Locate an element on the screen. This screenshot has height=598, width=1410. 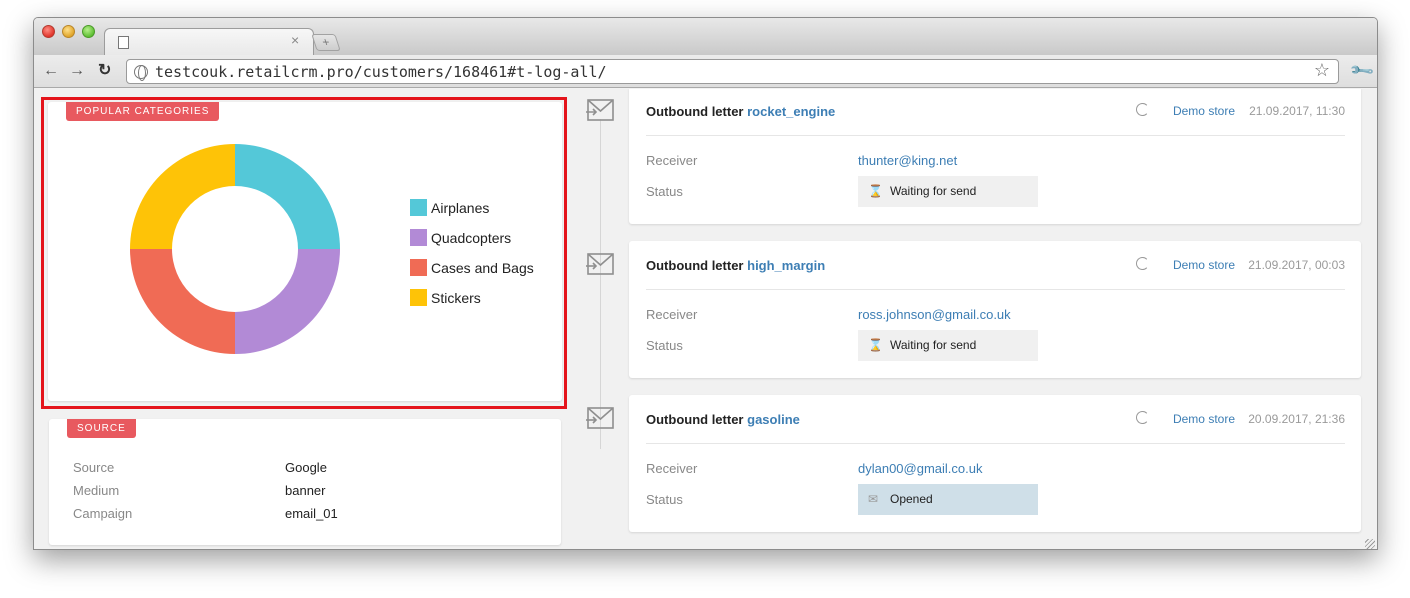
donut-slice-cases-and-bags is located at coordinates (182, 301).